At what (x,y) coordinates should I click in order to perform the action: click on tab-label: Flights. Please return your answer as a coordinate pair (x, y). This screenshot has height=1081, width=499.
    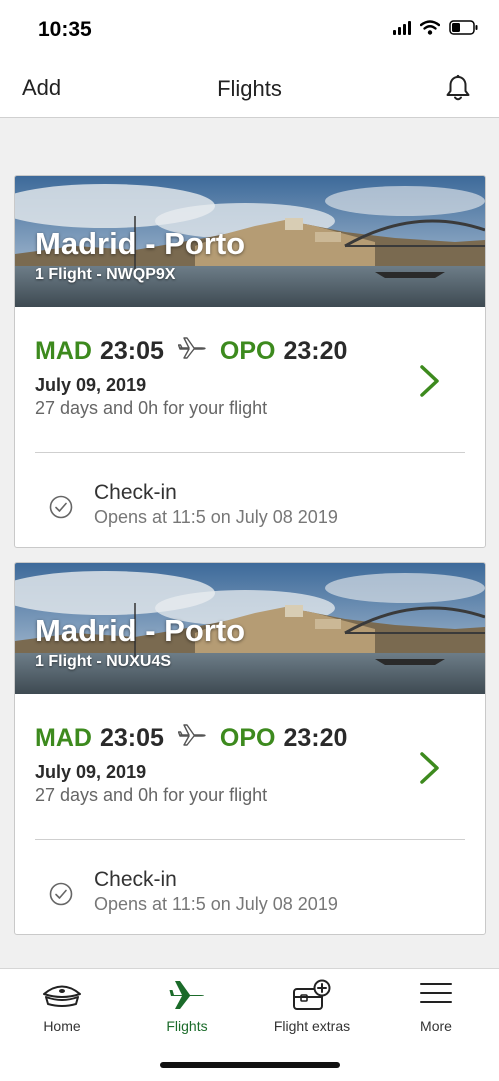
    Looking at the image, I should click on (187, 1026).